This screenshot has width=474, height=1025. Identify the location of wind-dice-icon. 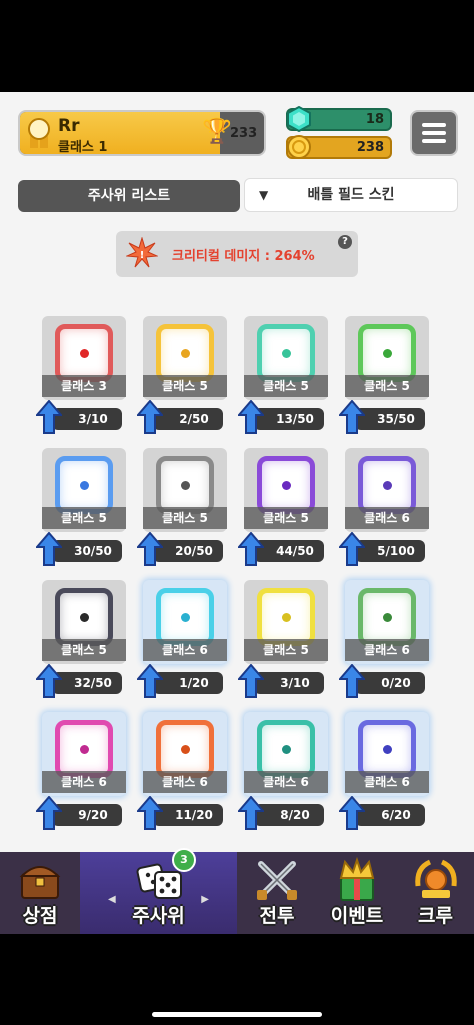
(286, 353).